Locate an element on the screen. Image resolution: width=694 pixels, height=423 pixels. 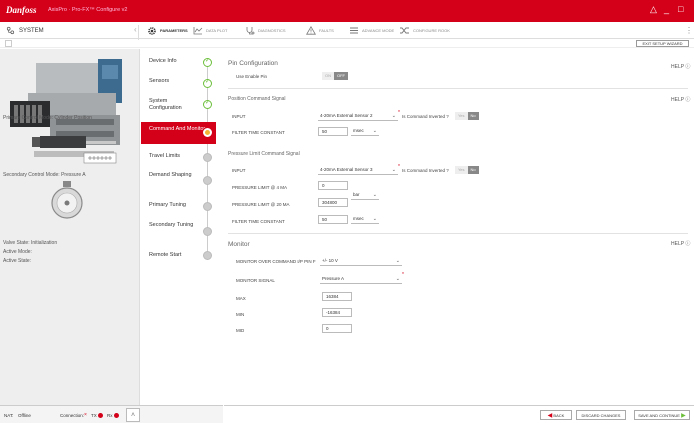
back-arrow-icon: ◀ is located at coordinates (550, 416).